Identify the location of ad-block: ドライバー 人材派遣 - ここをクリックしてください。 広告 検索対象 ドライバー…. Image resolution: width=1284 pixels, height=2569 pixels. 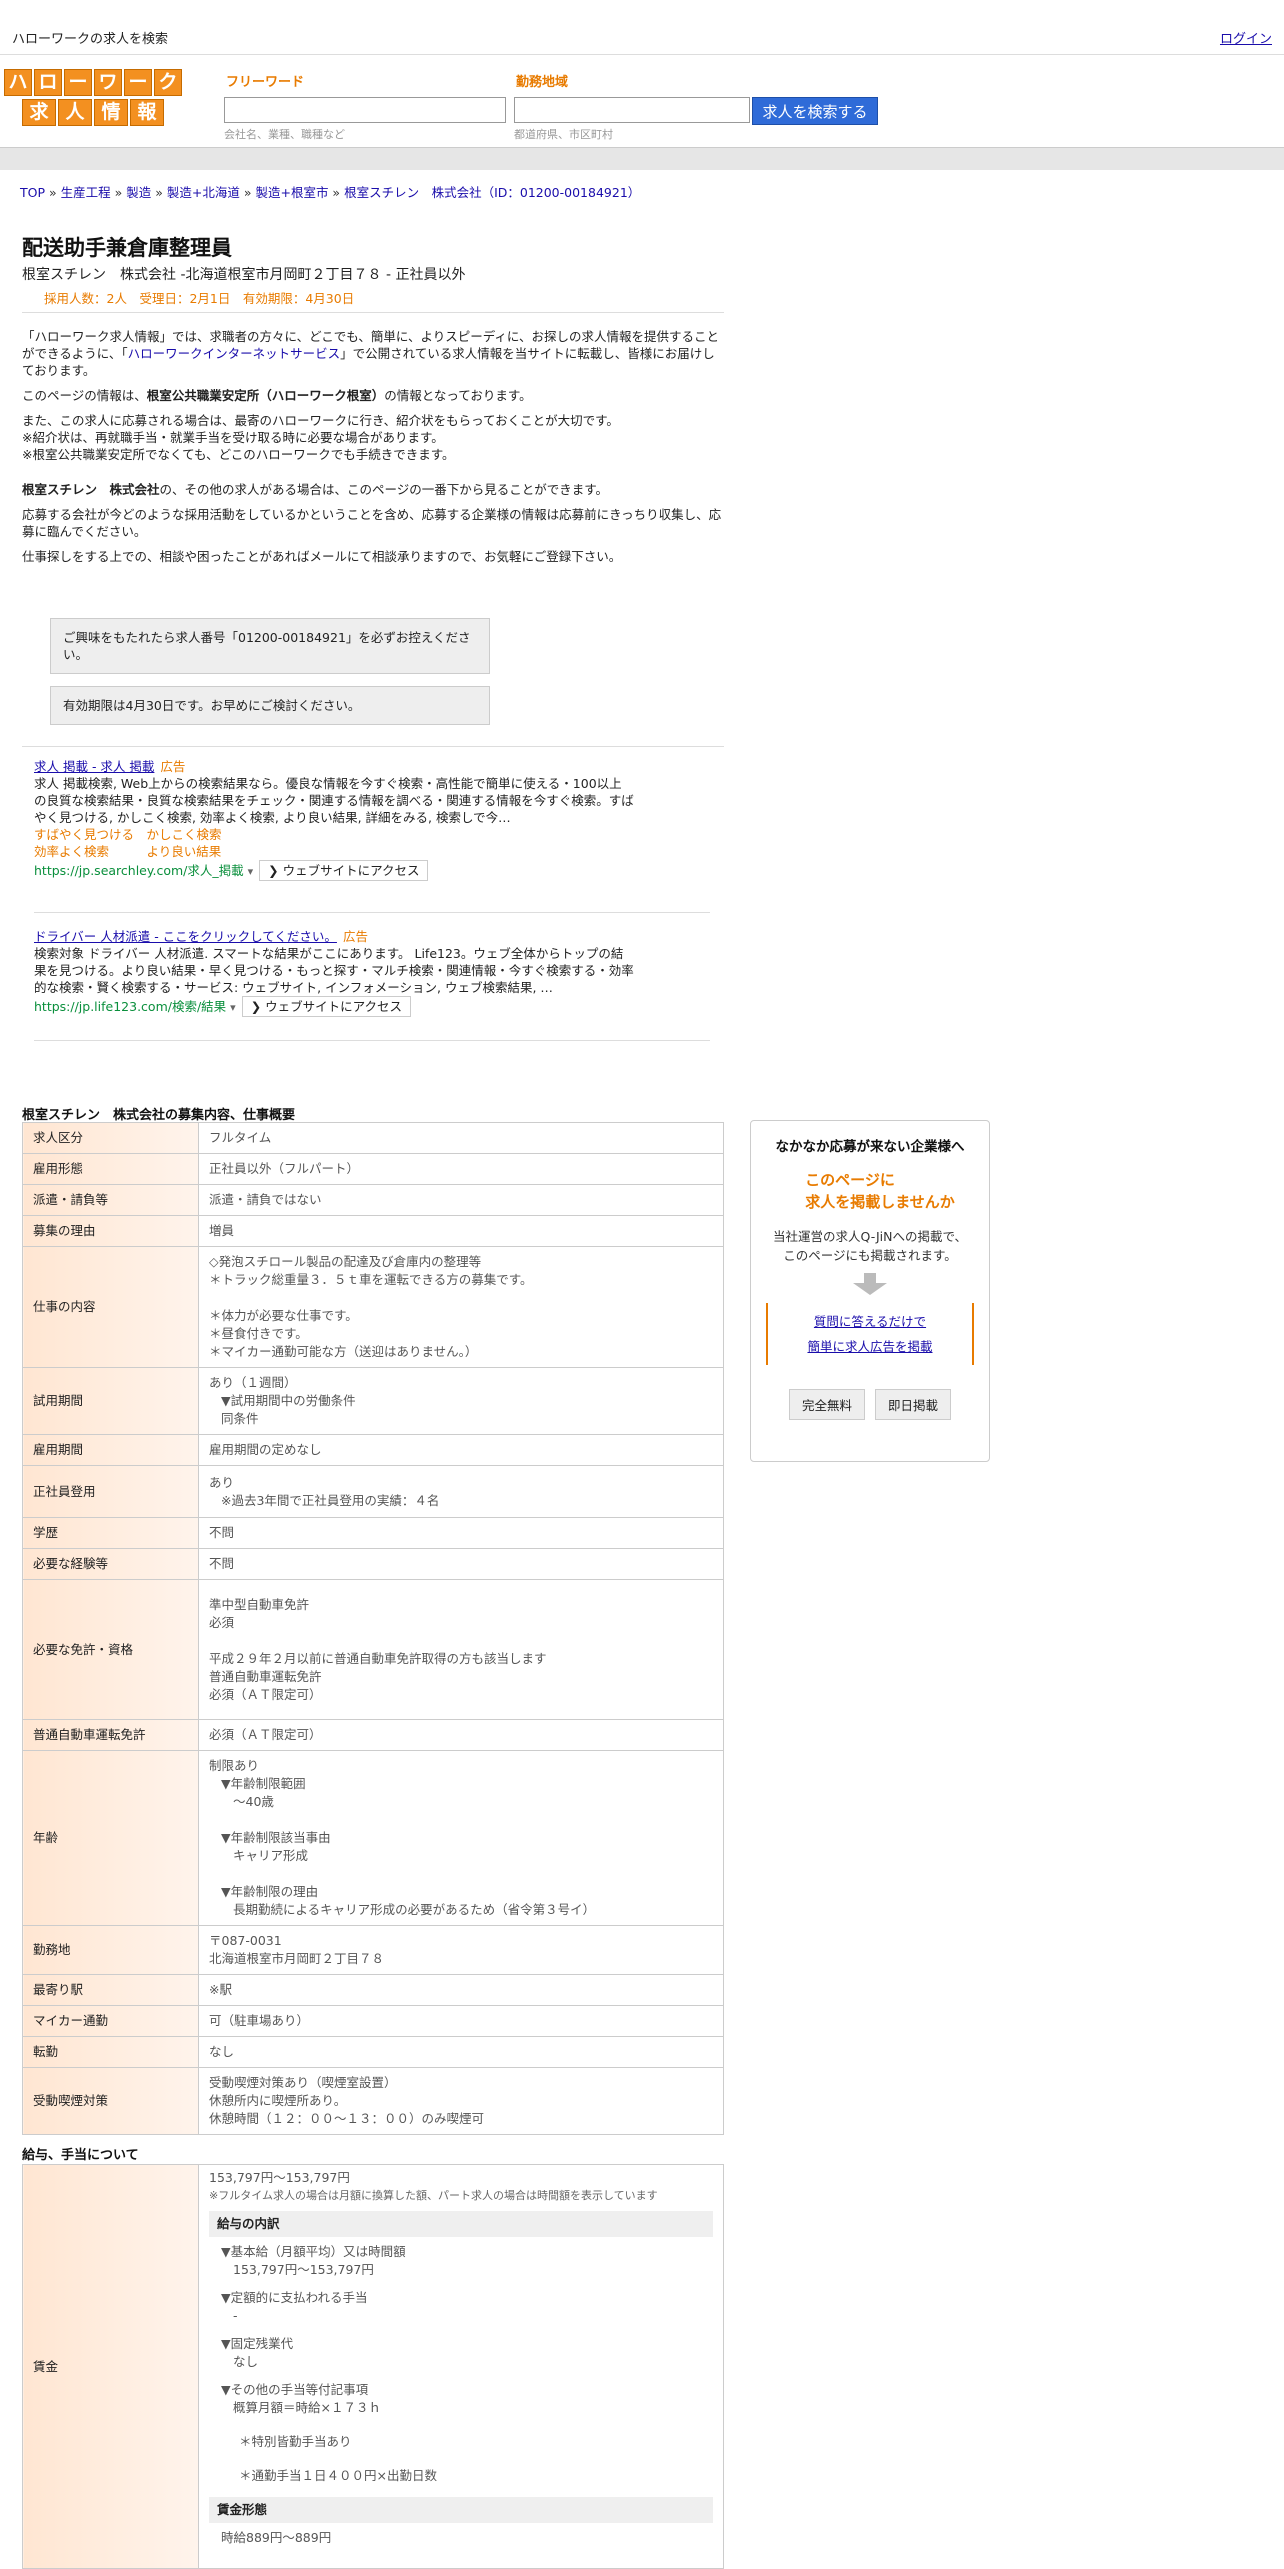
(334, 972).